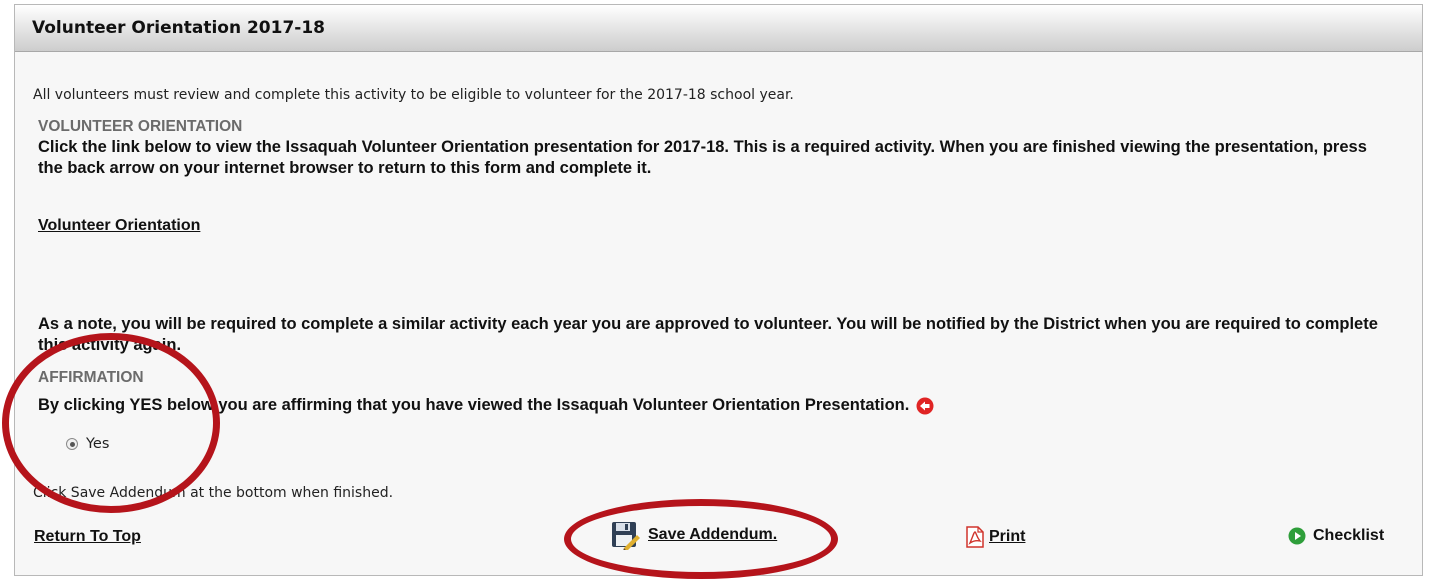  I want to click on volunteer-orientation-link: Volunteer Orientation, so click(119, 226).